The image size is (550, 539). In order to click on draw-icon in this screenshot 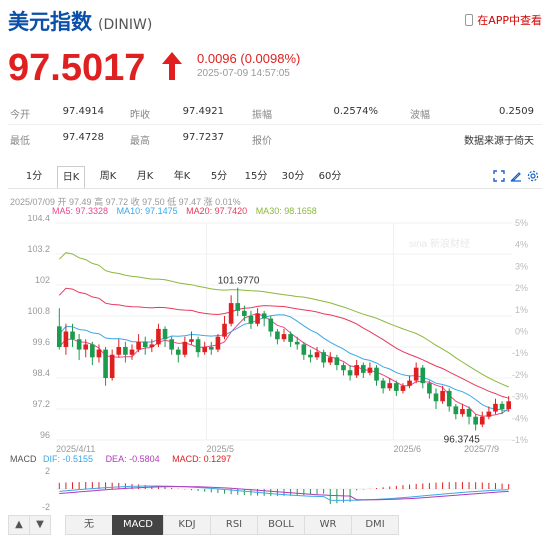, I will do `click(516, 176)`.